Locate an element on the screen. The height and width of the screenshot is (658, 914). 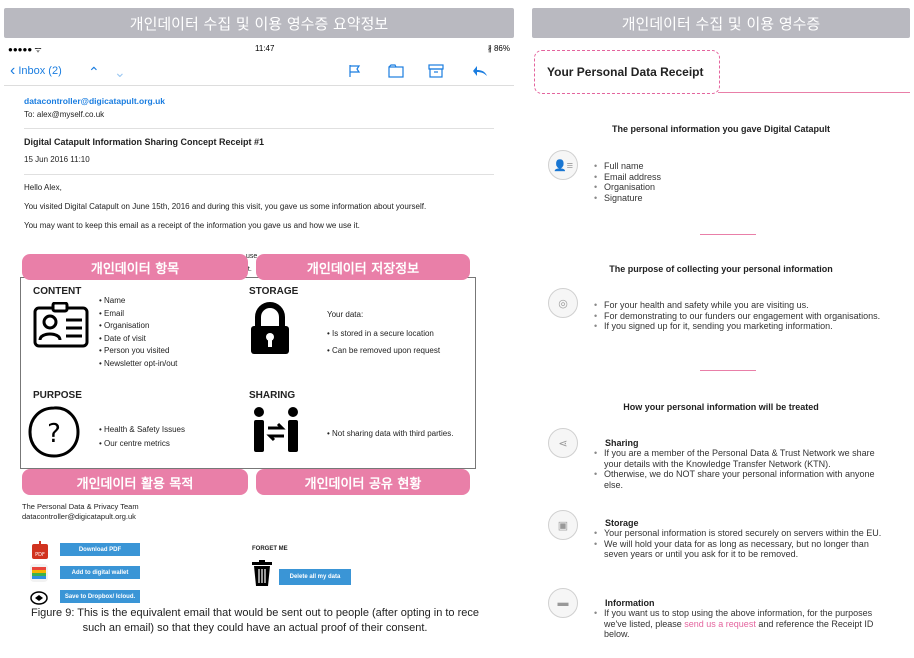
add-to-wallet-button: Add to digital wallet is located at coordinates (100, 572).